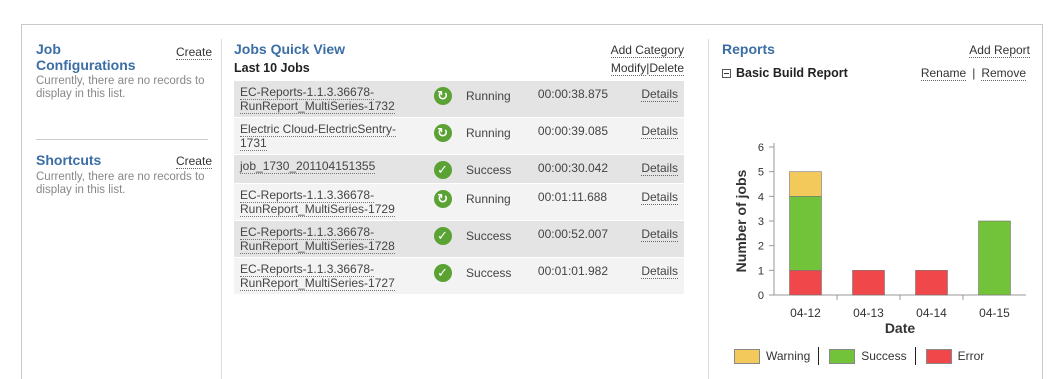  What do you see at coordinates (761, 148) in the screenshot?
I see `y-tick-label: 6` at bounding box center [761, 148].